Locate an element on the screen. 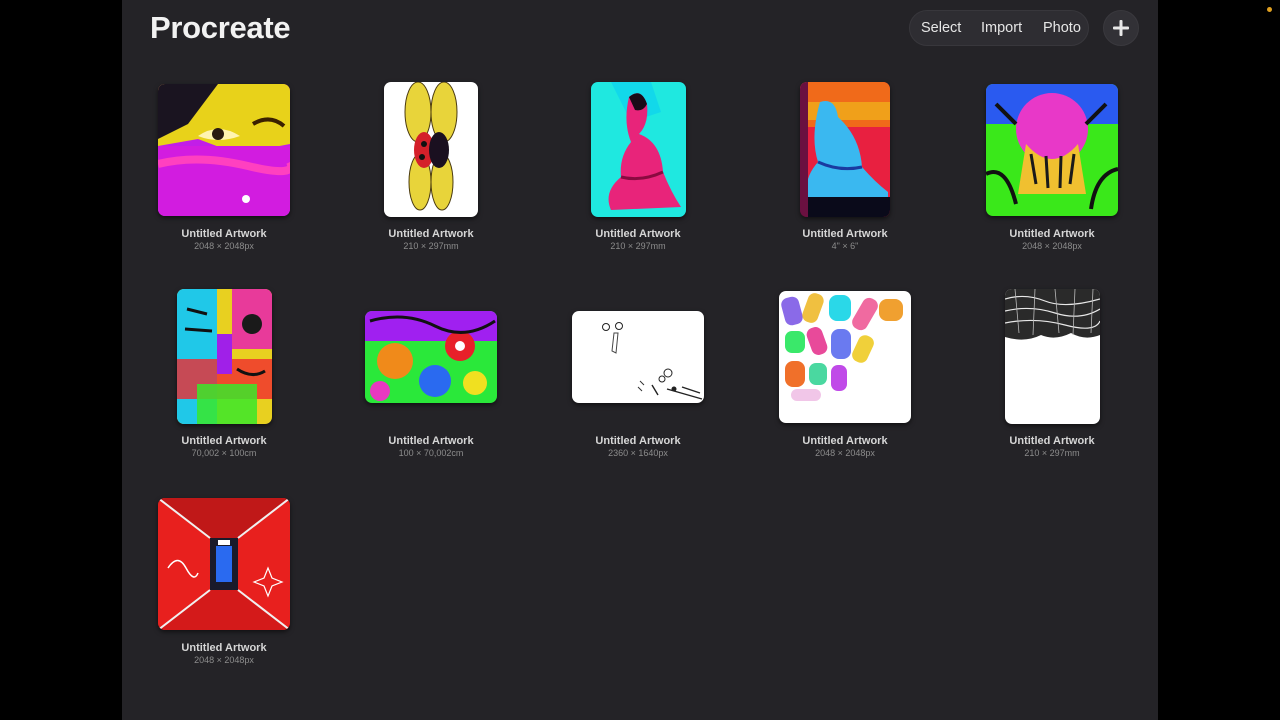 This screenshot has width=1280, height=720. artwork-card: Untitled Artwork 100 × 70,002cm is located at coordinates (431, 384).